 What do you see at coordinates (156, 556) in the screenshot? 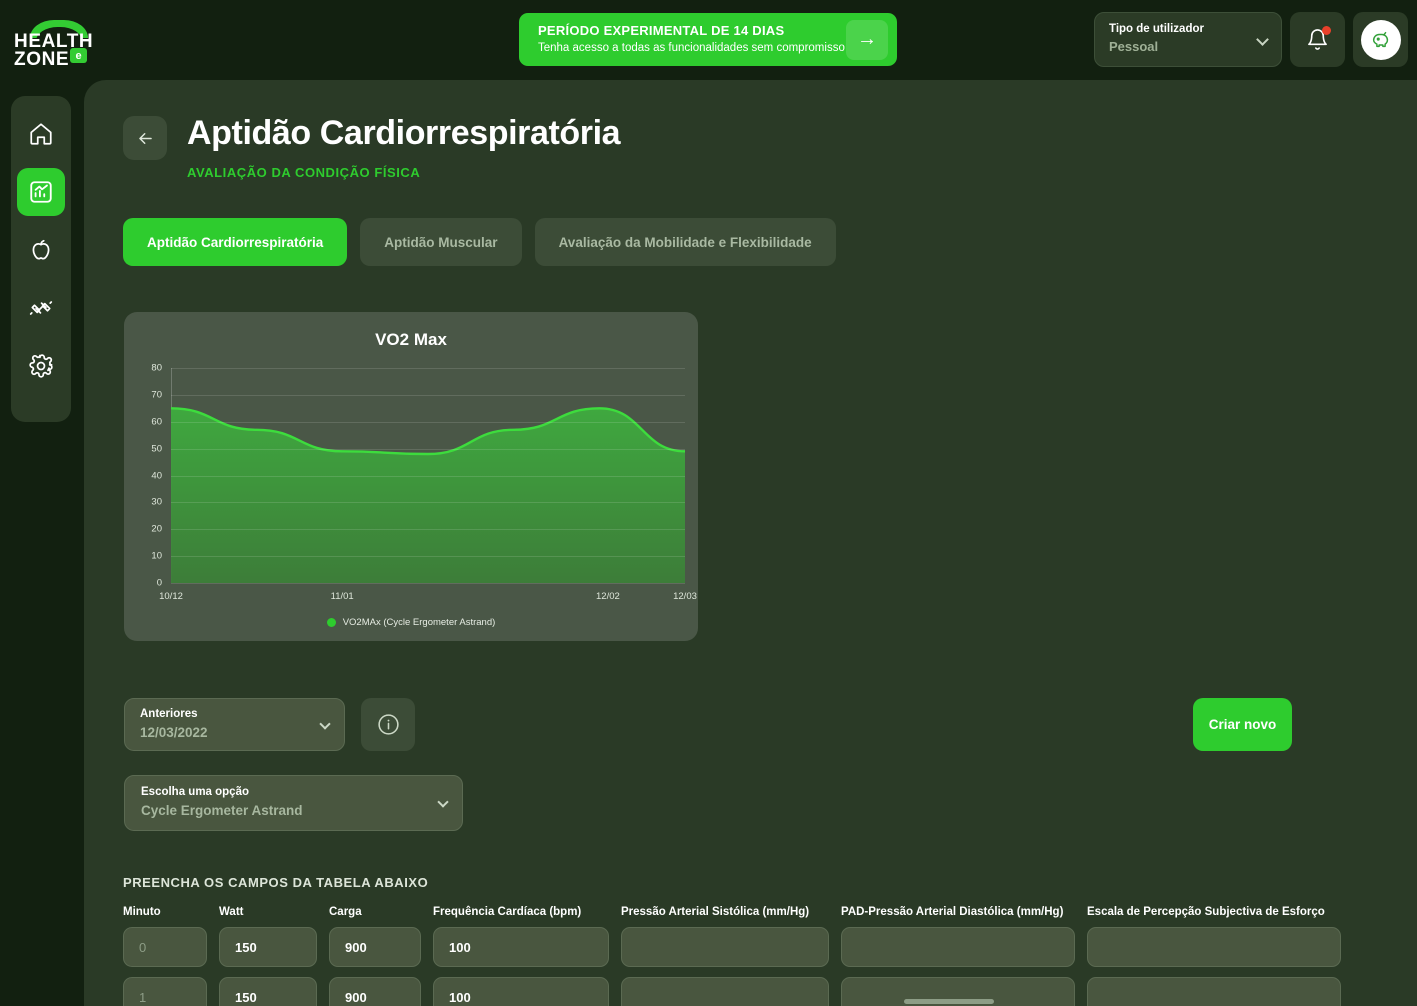
I see `chart-y-tick-label: 10` at bounding box center [156, 556].